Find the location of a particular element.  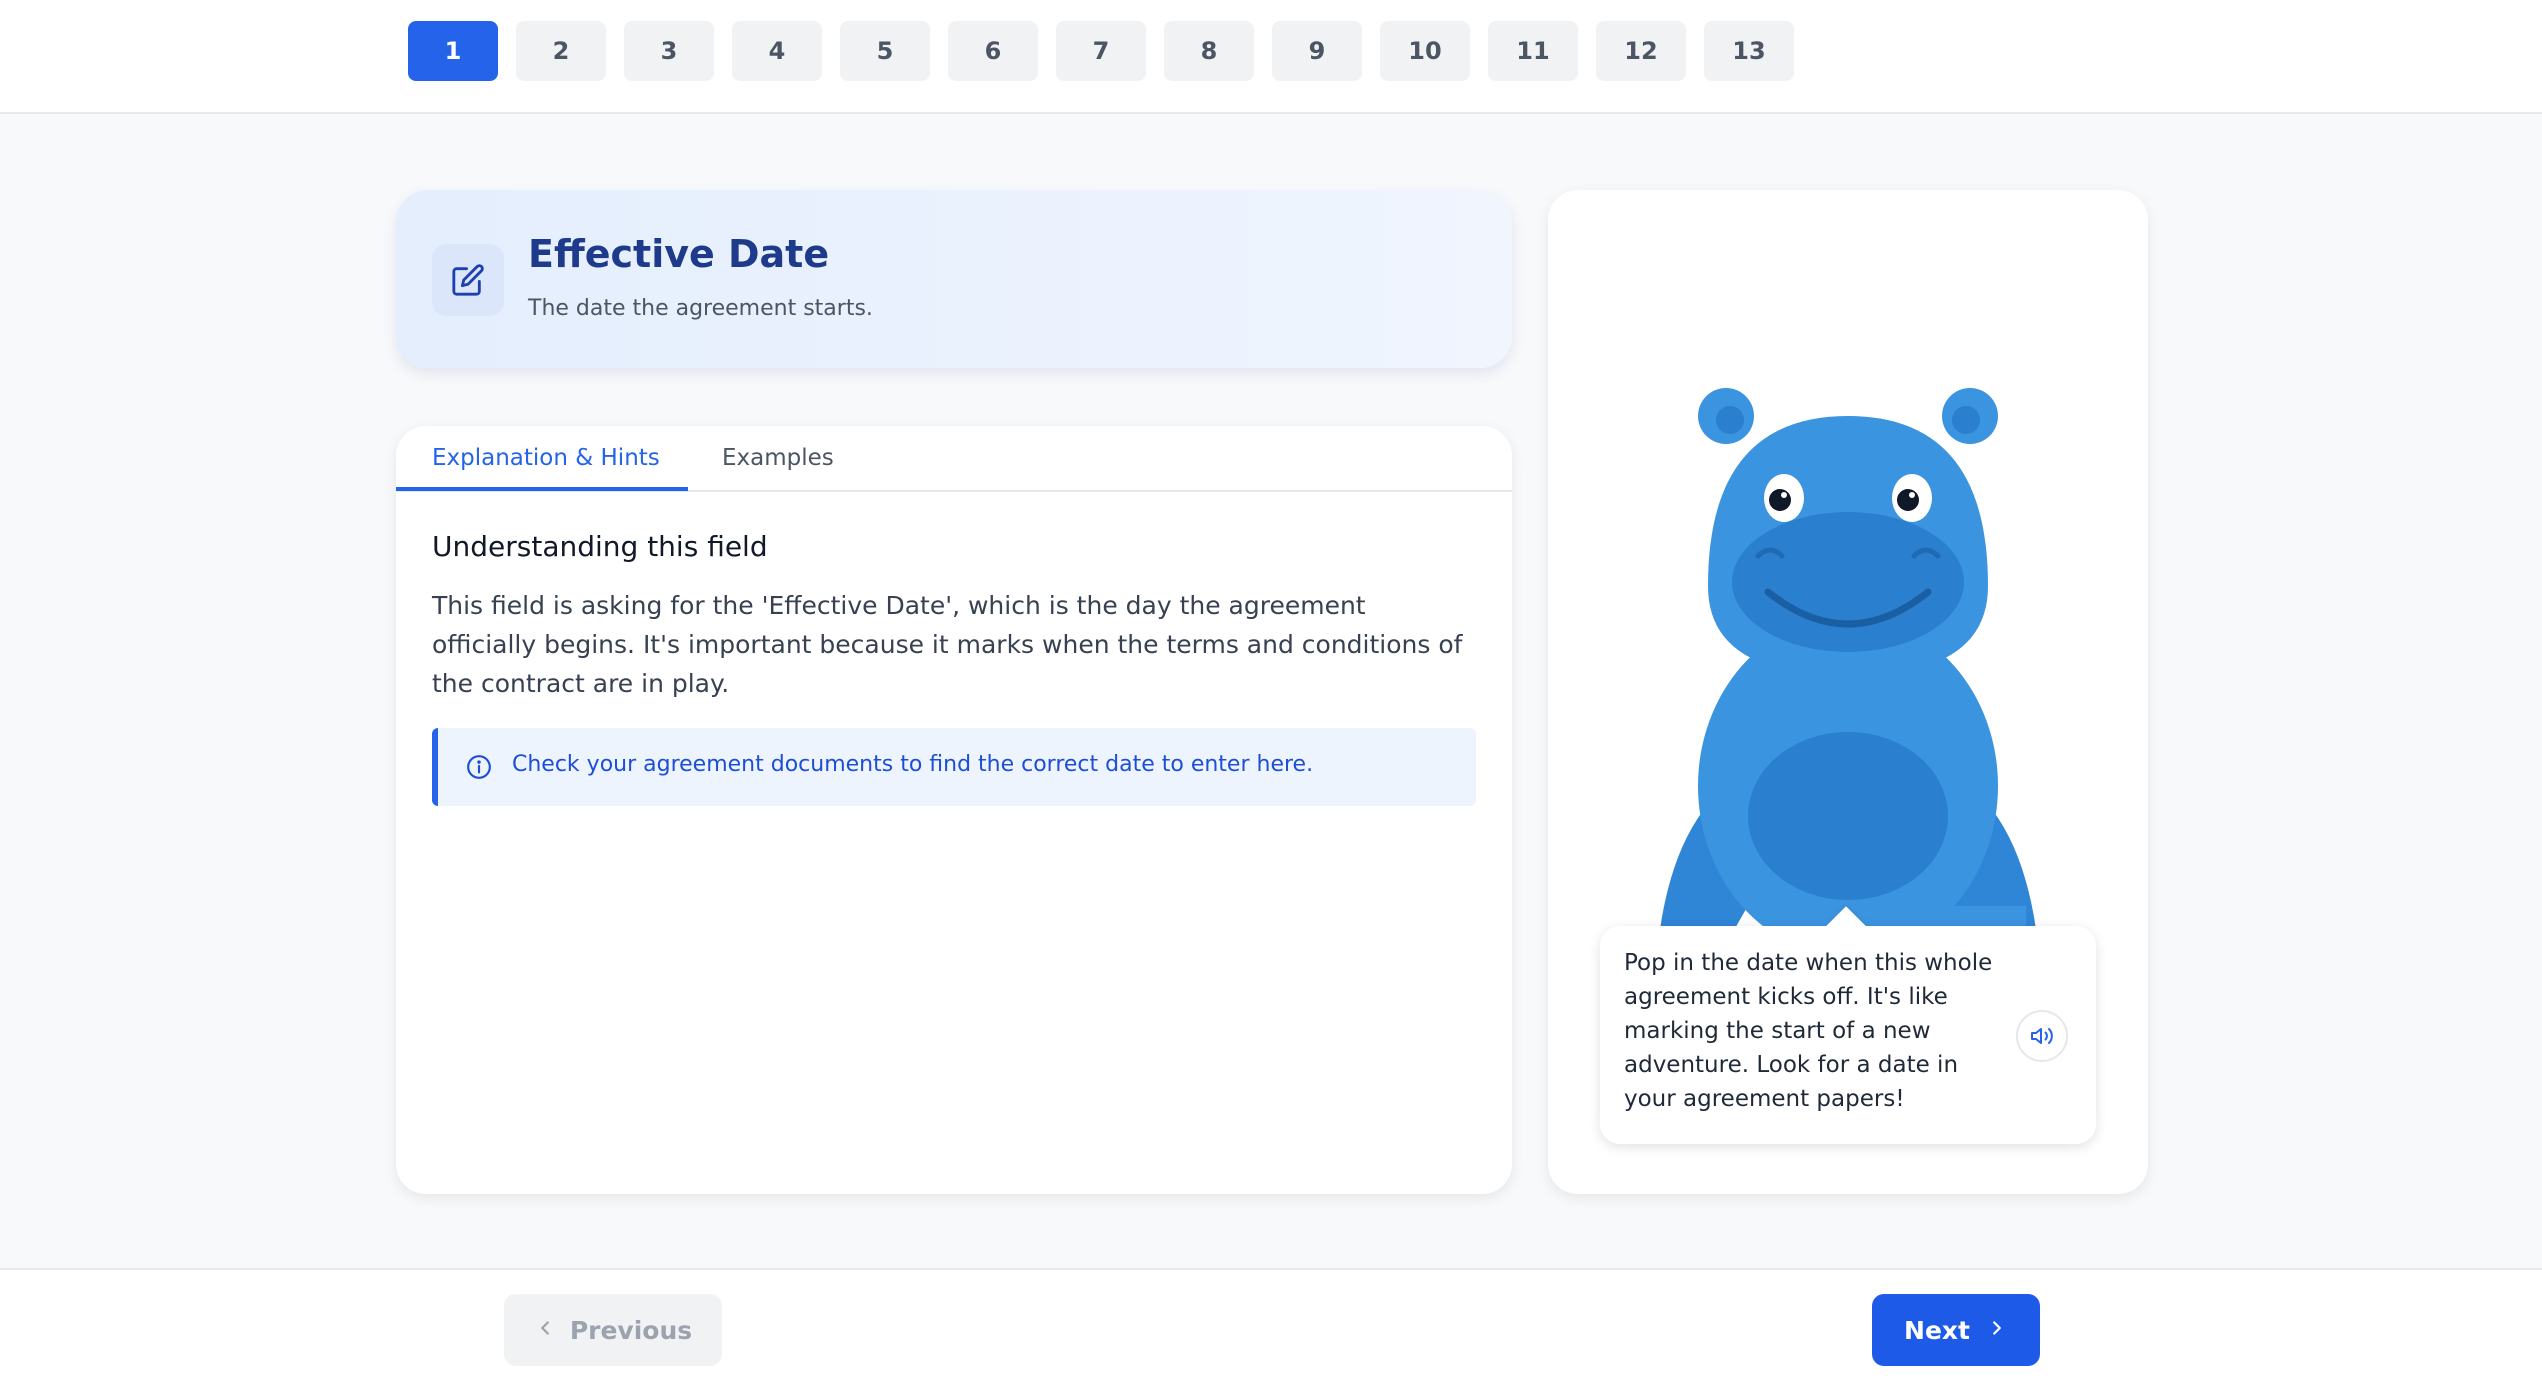

step-navigation-bar: 1 2 3 4 5 6 7 8 9 10 11 12 13 is located at coordinates (1271, 57).